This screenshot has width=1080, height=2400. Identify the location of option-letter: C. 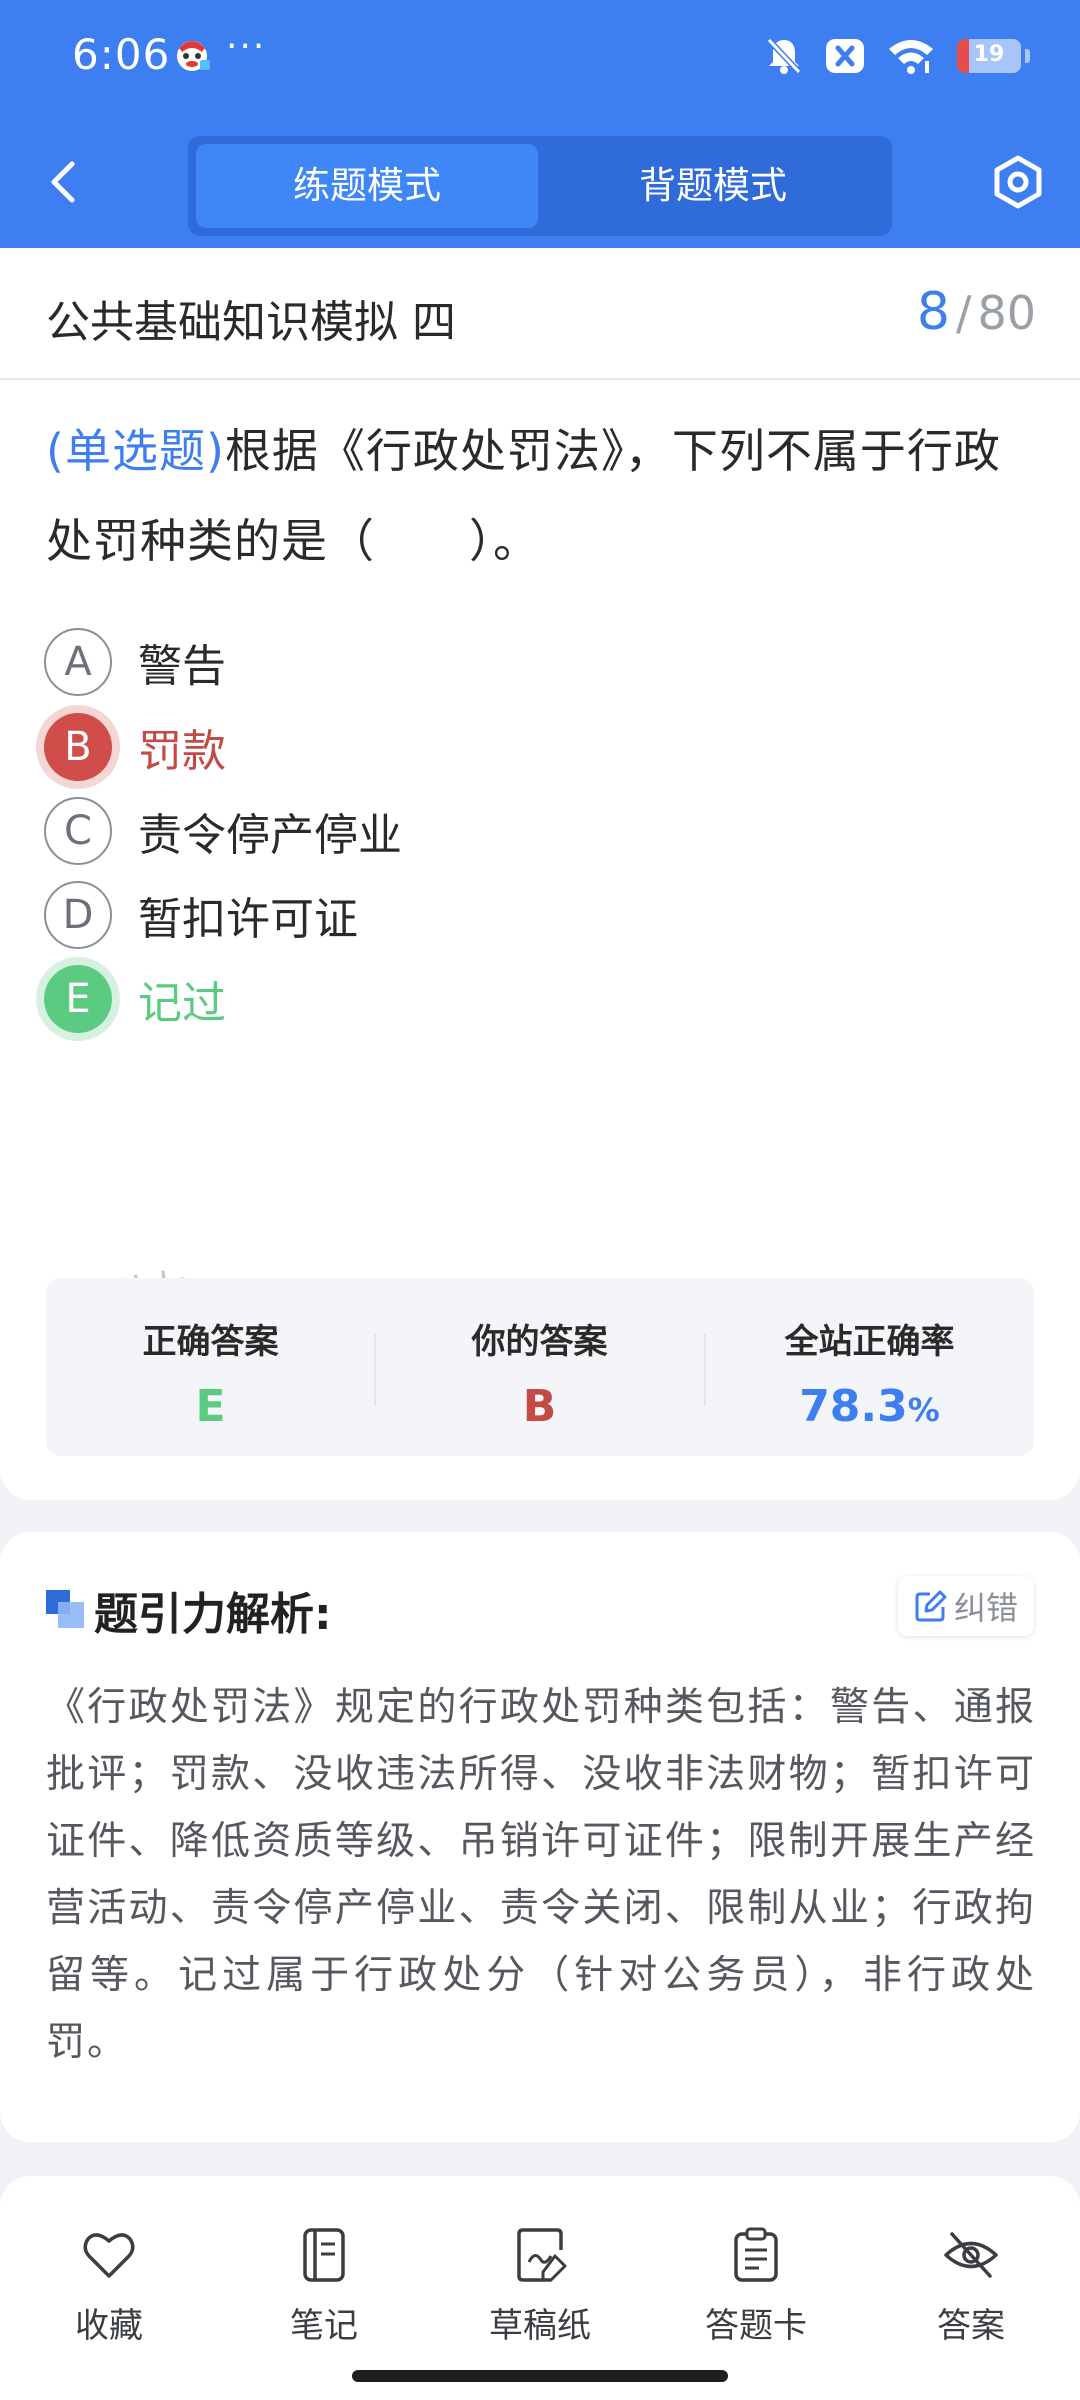
(78, 831).